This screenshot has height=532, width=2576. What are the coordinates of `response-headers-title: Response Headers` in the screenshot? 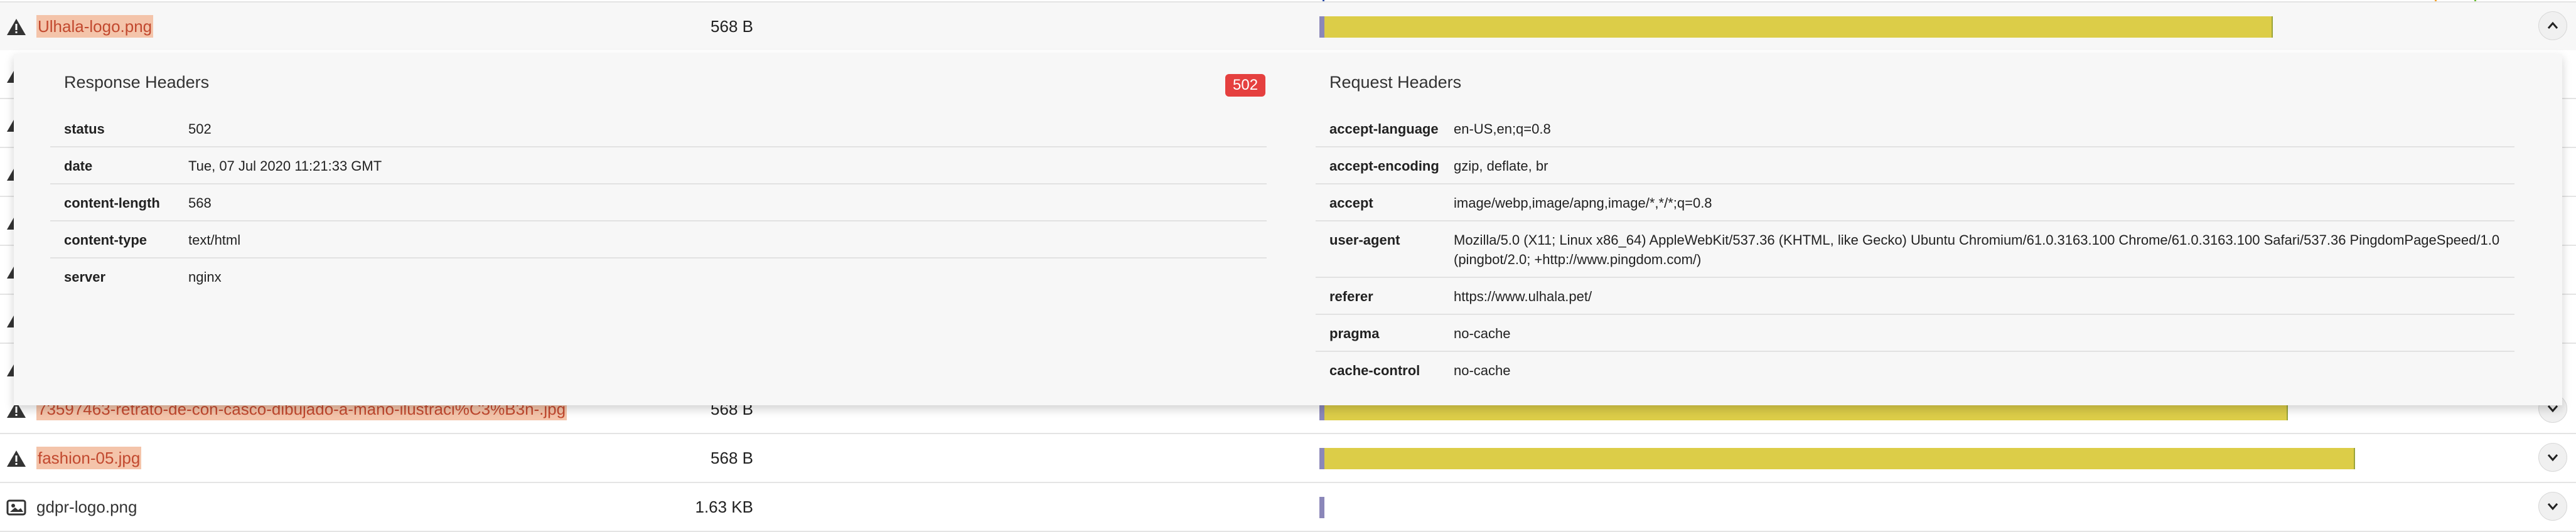 It's located at (137, 82).